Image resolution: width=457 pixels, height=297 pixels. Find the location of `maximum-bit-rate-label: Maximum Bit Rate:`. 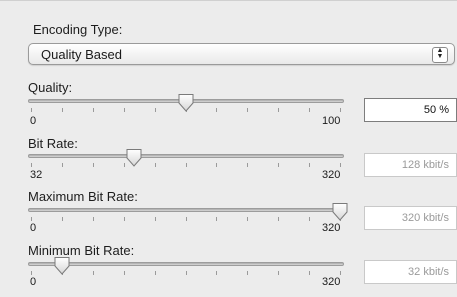

maximum-bit-rate-label: Maximum Bit Rate: is located at coordinates (83, 196).